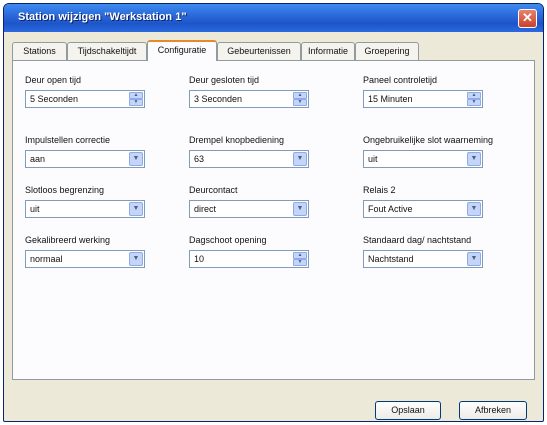  I want to click on field-value: Nachtstand, so click(391, 259).